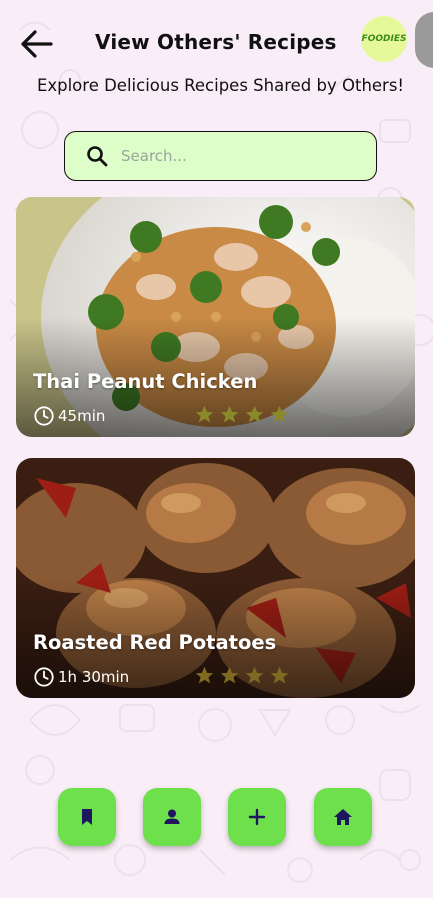 This screenshot has height=898, width=433. Describe the element at coordinates (216, 817) in the screenshot. I see `bottom-nav` at that location.